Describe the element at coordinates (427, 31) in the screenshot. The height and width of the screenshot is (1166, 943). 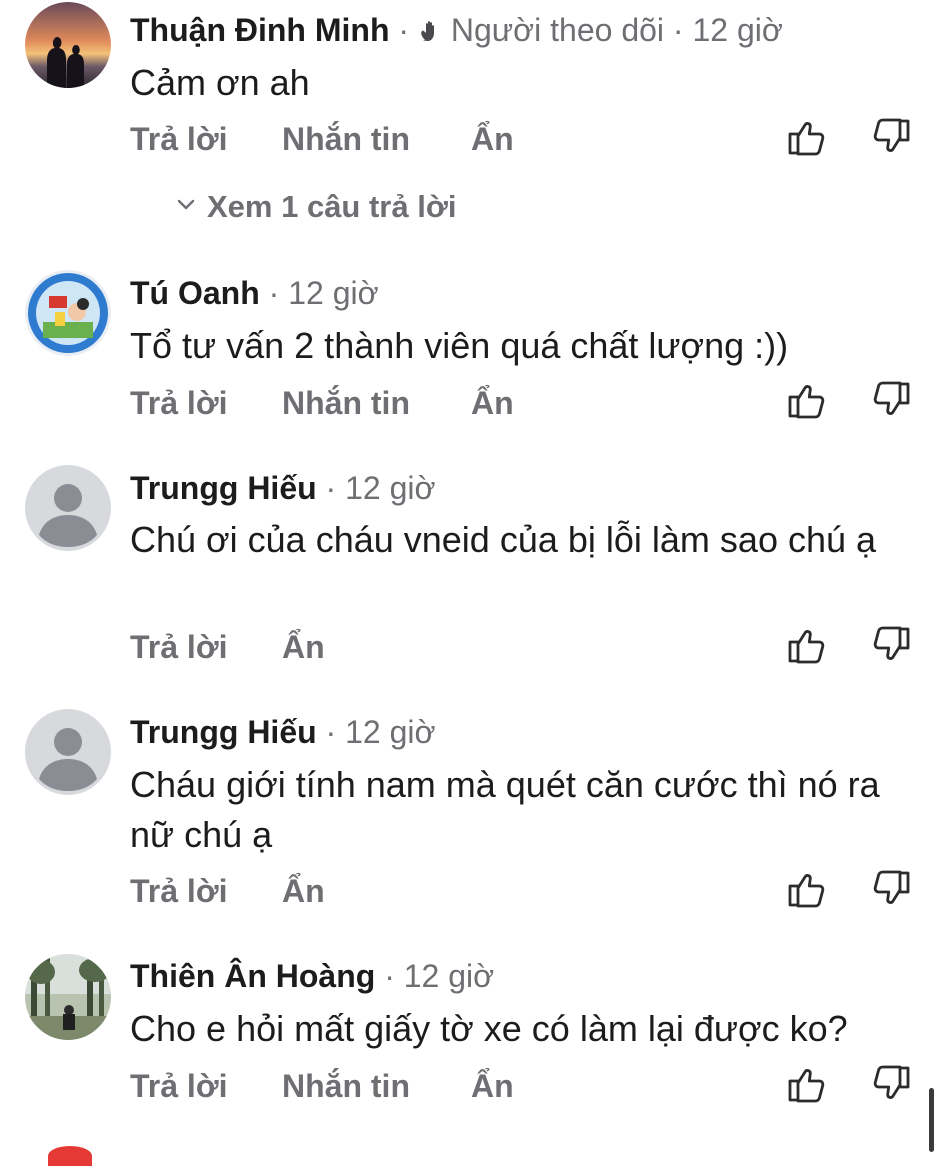
I see `wave-hand-icon` at that location.